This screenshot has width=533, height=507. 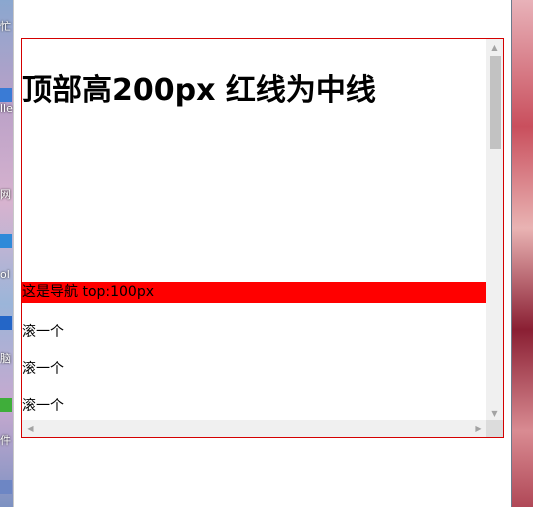 What do you see at coordinates (6, 253) in the screenshot?
I see `desktop-background-left: 忙 lle 网 ol 脑 件` at bounding box center [6, 253].